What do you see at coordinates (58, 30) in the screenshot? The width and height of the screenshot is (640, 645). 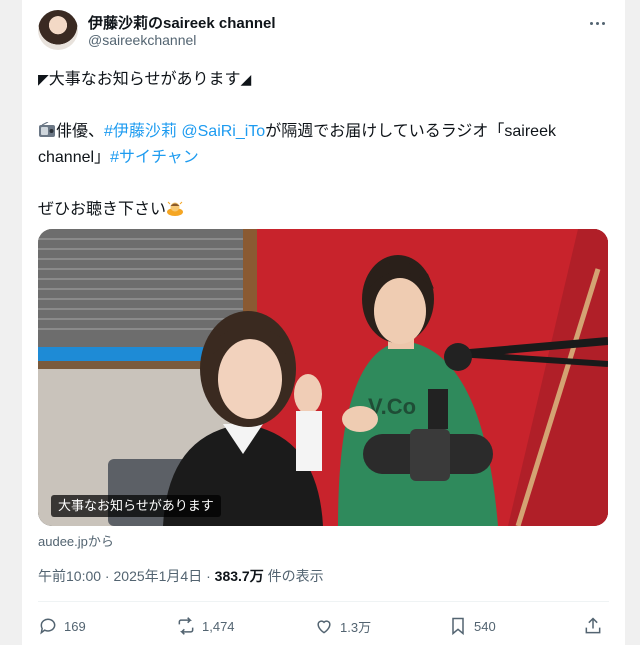 I see `avatar` at bounding box center [58, 30].